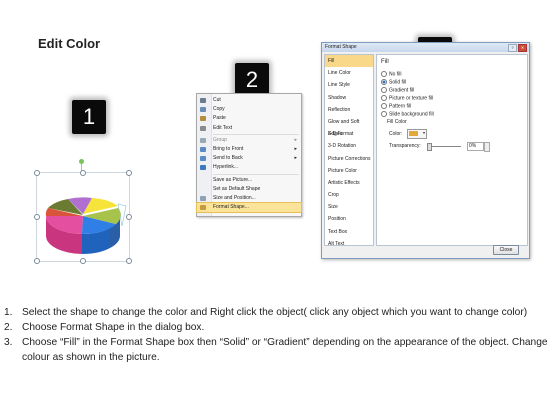 The height and width of the screenshot is (420, 560). Describe the element at coordinates (249, 140) in the screenshot. I see `menu-item-group: Group ▸` at that location.